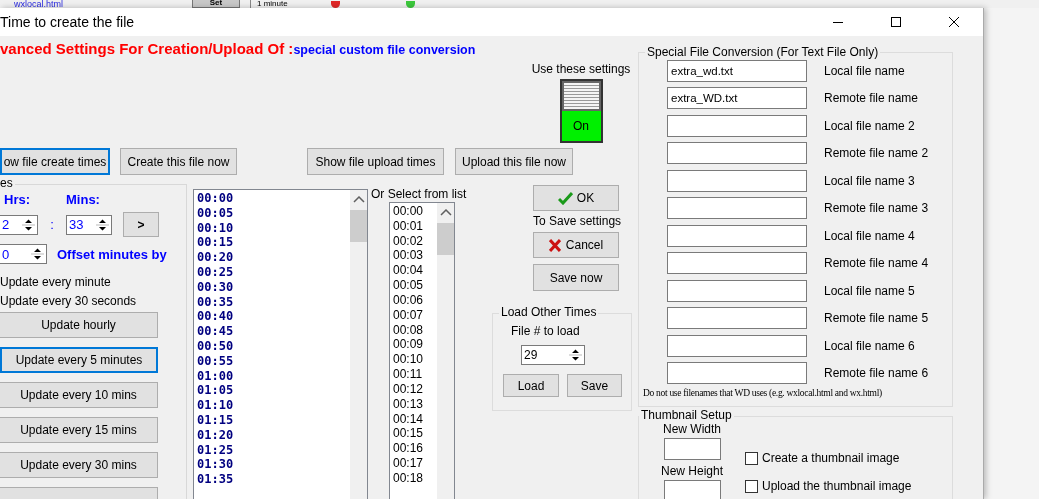  What do you see at coordinates (415, 285) in the screenshot?
I see `minute-item: 00:05` at bounding box center [415, 285].